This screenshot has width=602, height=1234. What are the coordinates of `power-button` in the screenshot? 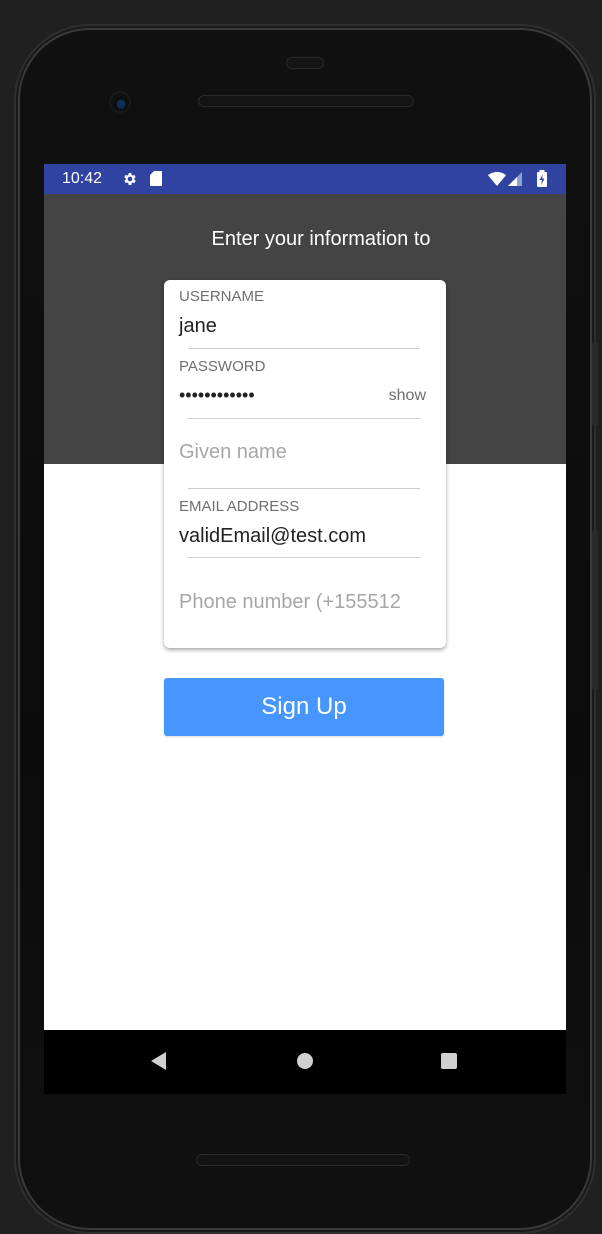 It's located at (595, 384).